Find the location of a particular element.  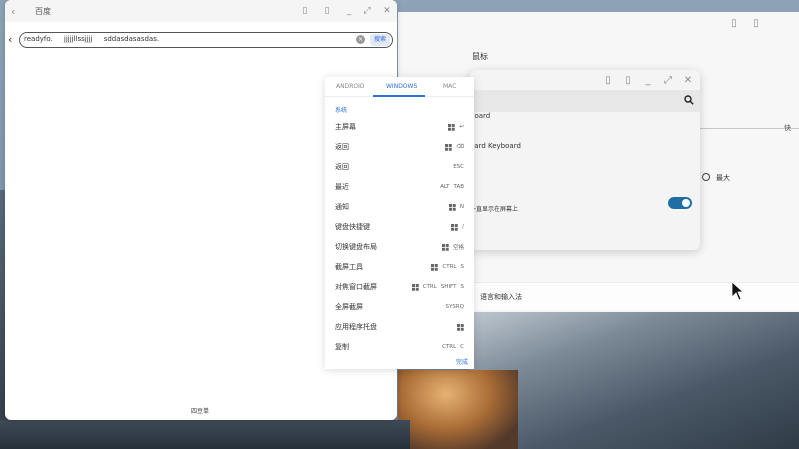

key-label: SYSRQ is located at coordinates (455, 307).